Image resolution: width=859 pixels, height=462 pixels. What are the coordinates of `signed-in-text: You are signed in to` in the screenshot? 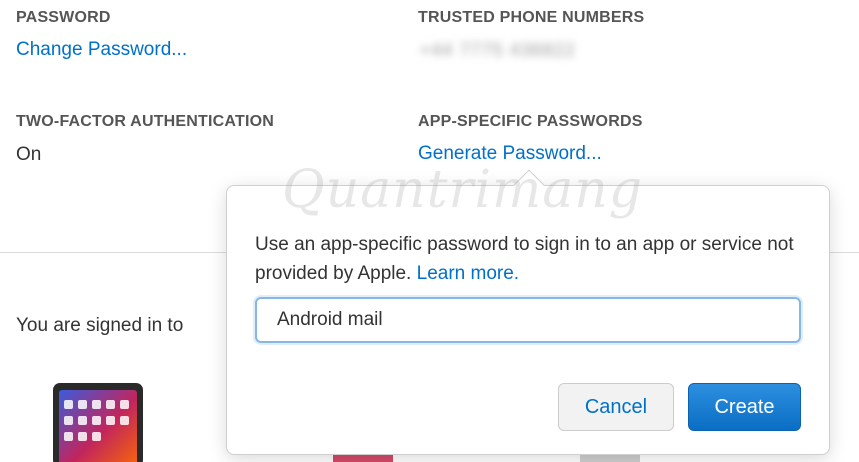 It's located at (100, 325).